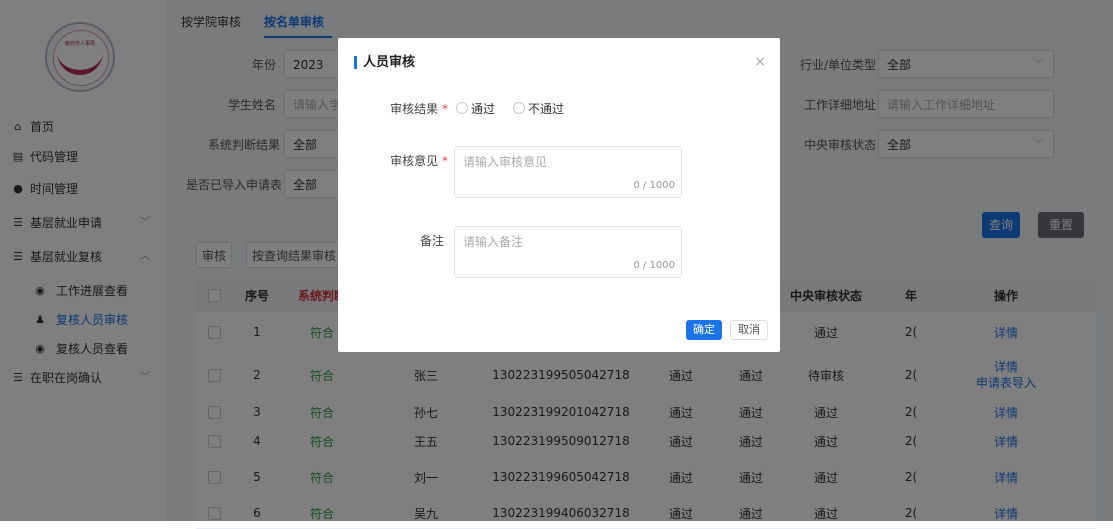  I want to click on opinion-label: 审核意见 *, so click(408, 160).